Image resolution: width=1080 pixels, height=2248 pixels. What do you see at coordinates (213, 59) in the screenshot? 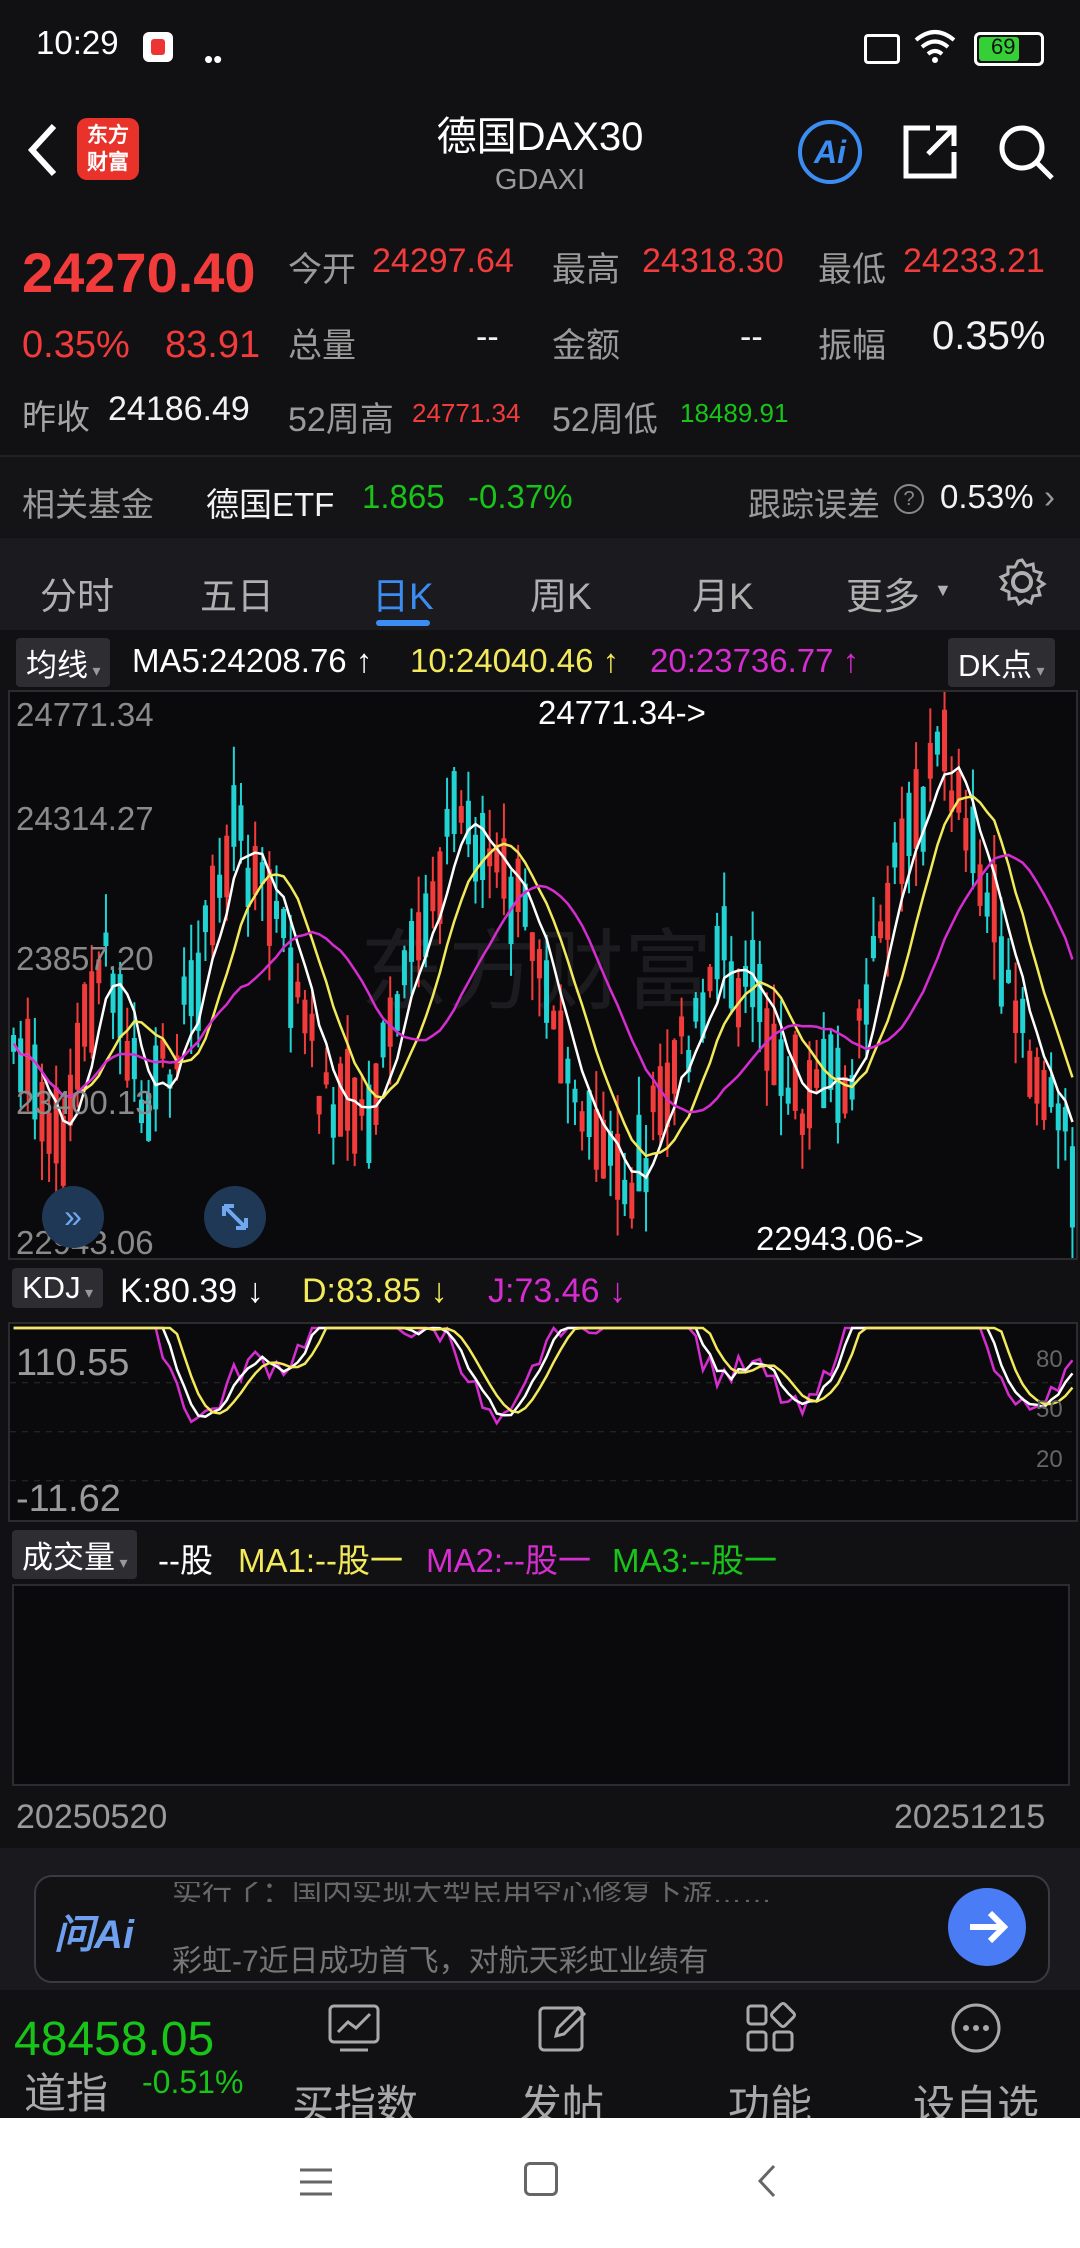
I see `more-notifications-icon: ••` at bounding box center [213, 59].